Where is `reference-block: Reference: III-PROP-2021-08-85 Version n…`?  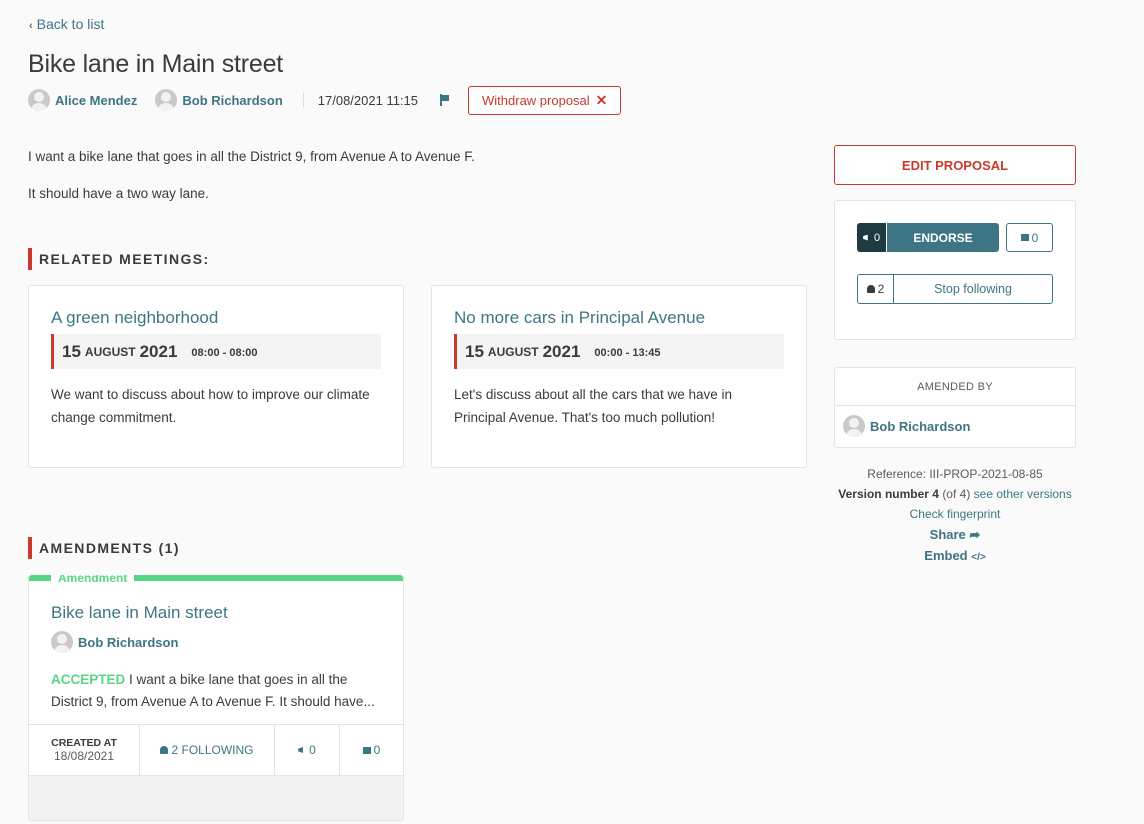
reference-block: Reference: III-PROP-2021-08-85 Version n… is located at coordinates (955, 516).